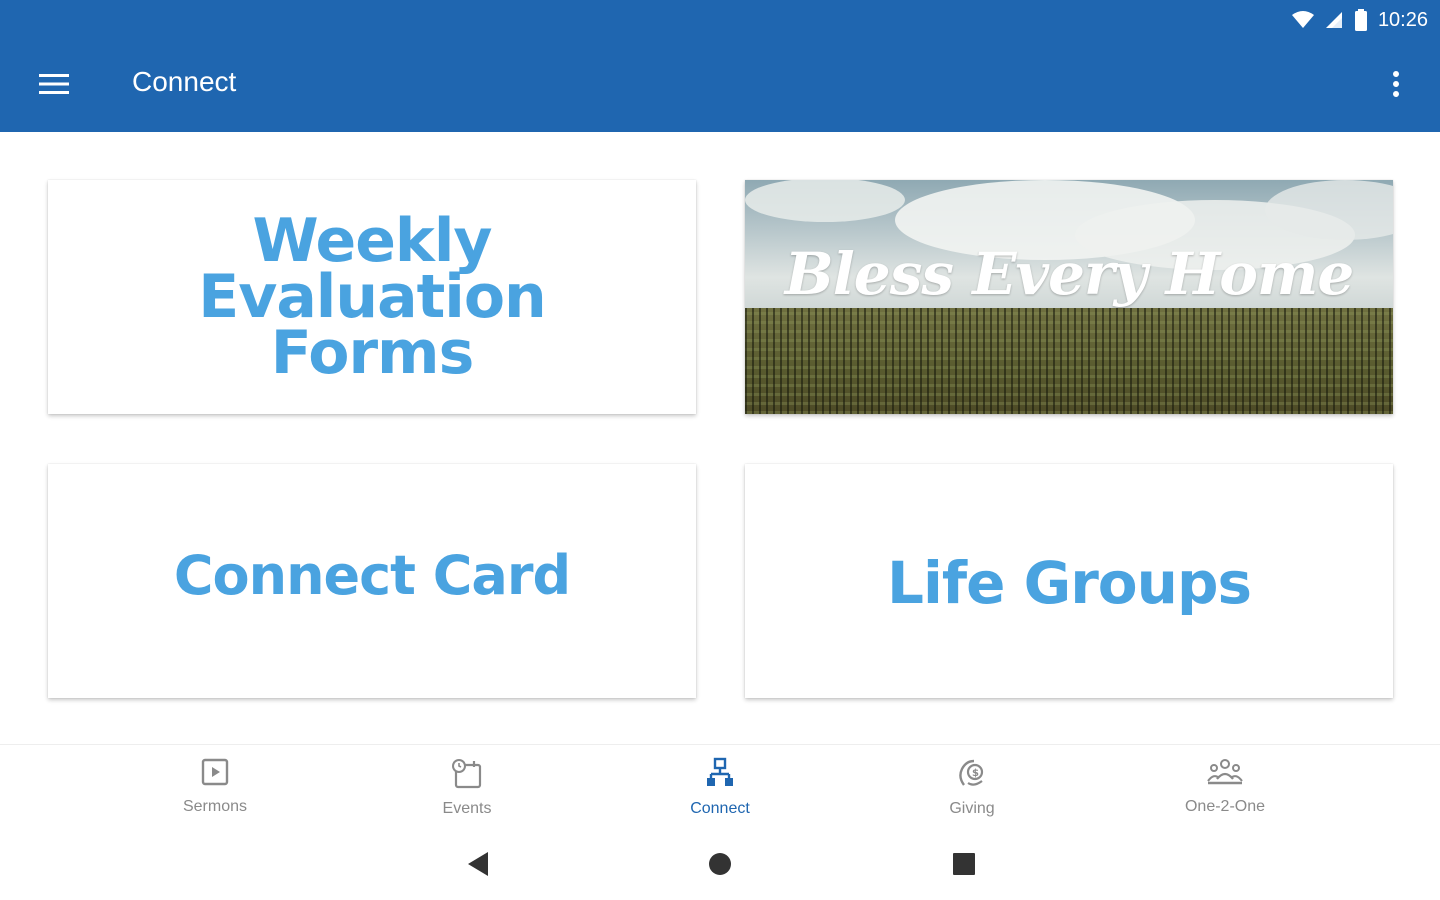 The image size is (1440, 900). I want to click on weekly-evaluation-forms-title: Weekly Evaluation Forms, so click(372, 297).